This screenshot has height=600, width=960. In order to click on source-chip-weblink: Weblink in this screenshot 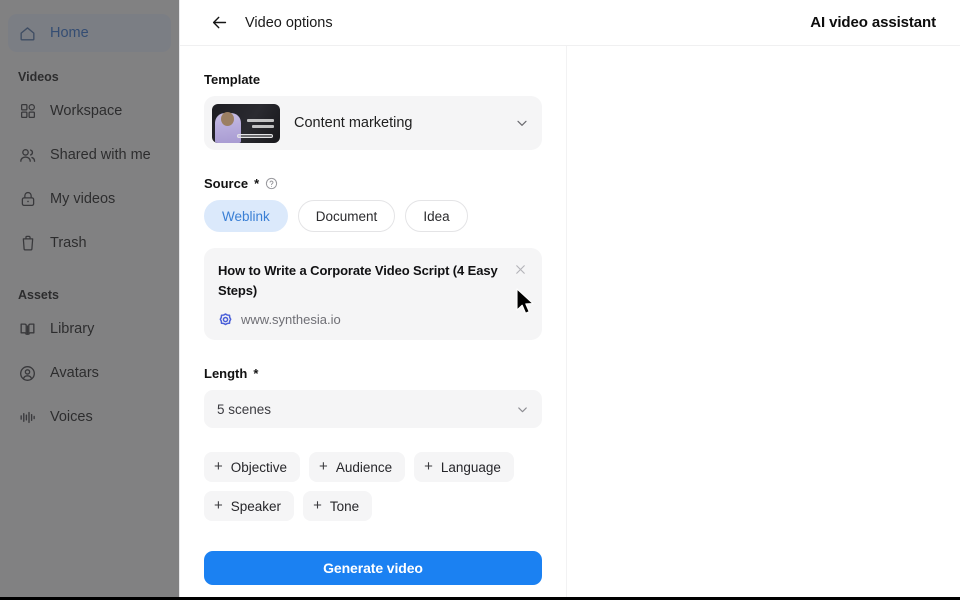, I will do `click(246, 216)`.